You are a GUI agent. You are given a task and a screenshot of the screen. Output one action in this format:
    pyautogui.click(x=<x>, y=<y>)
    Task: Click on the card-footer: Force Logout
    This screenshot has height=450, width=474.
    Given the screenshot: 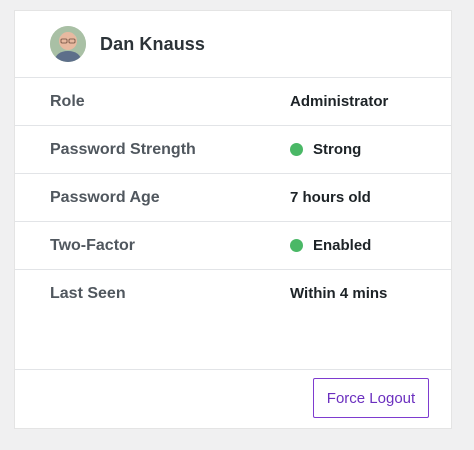 What is the action you would take?
    pyautogui.click(x=233, y=398)
    